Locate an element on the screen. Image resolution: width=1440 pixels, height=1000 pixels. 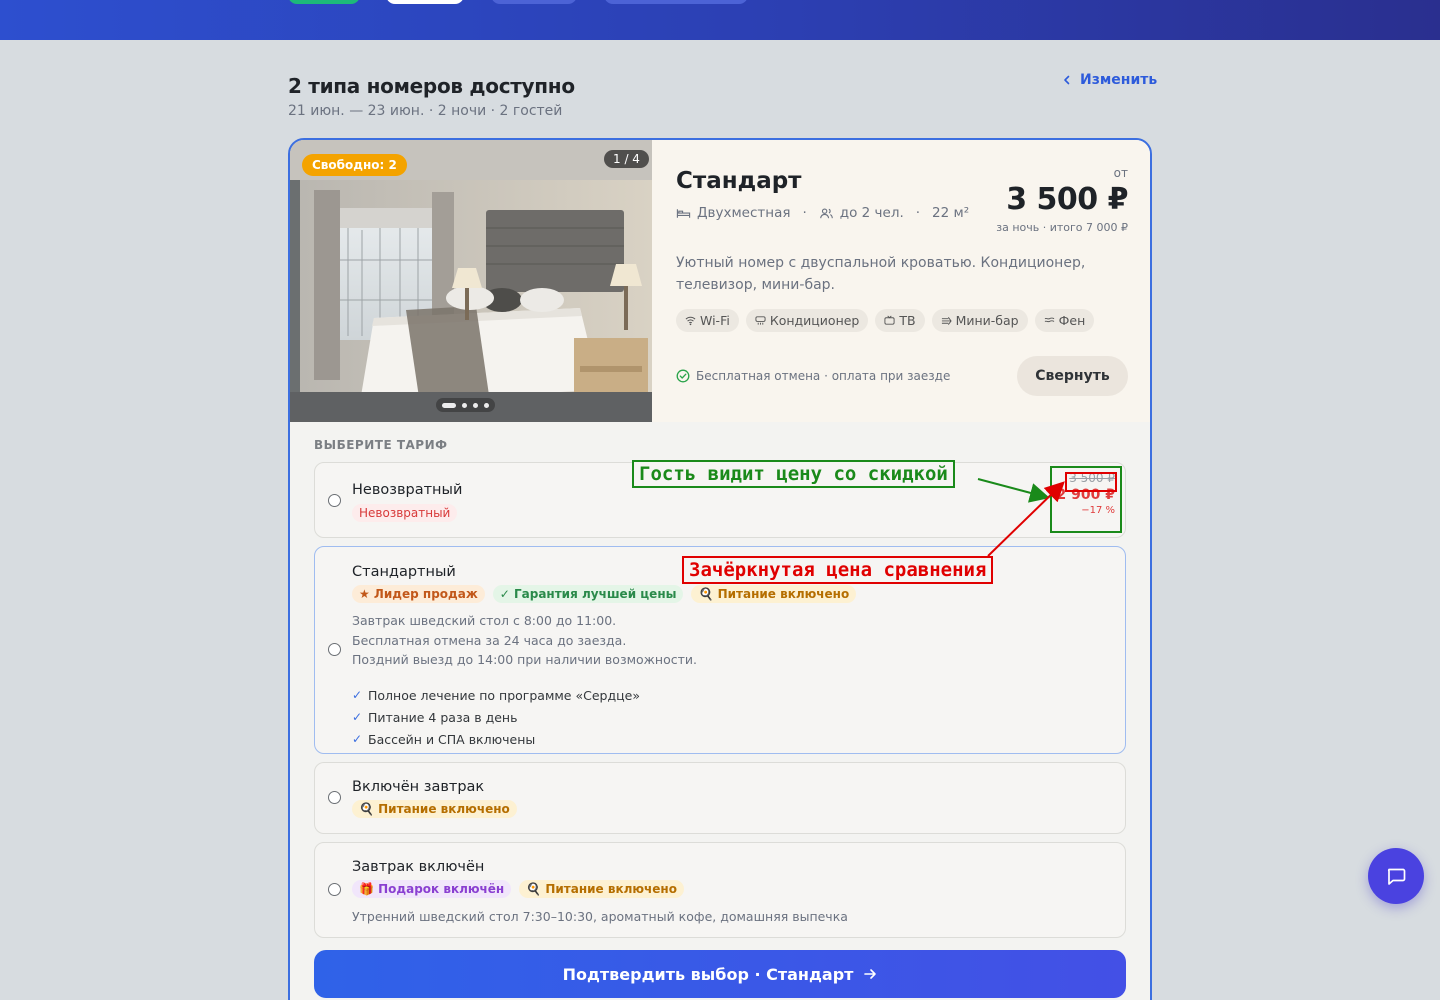
snowflake-icon is located at coordinates (760, 320).